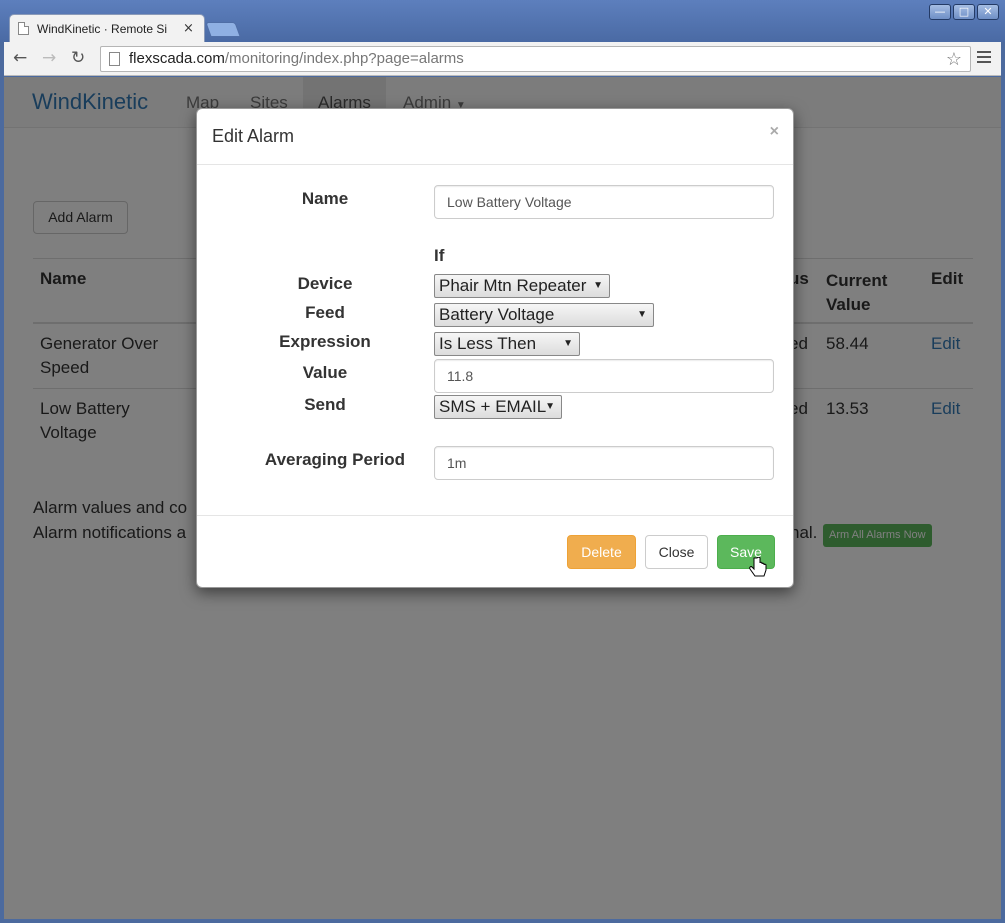 Image resolution: width=1005 pixels, height=923 pixels. Describe the element at coordinates (954, 59) in the screenshot. I see `bookmark-star-icon: ☆` at that location.